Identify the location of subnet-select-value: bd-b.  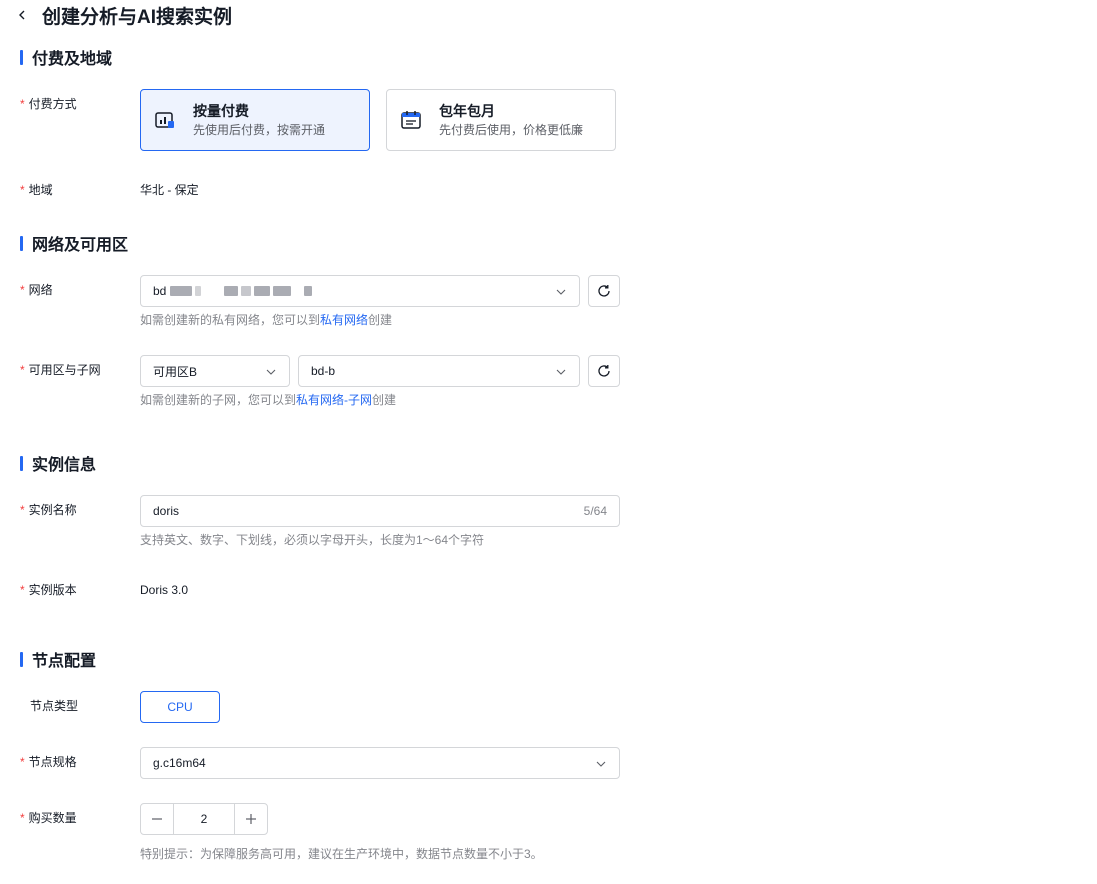
(323, 371).